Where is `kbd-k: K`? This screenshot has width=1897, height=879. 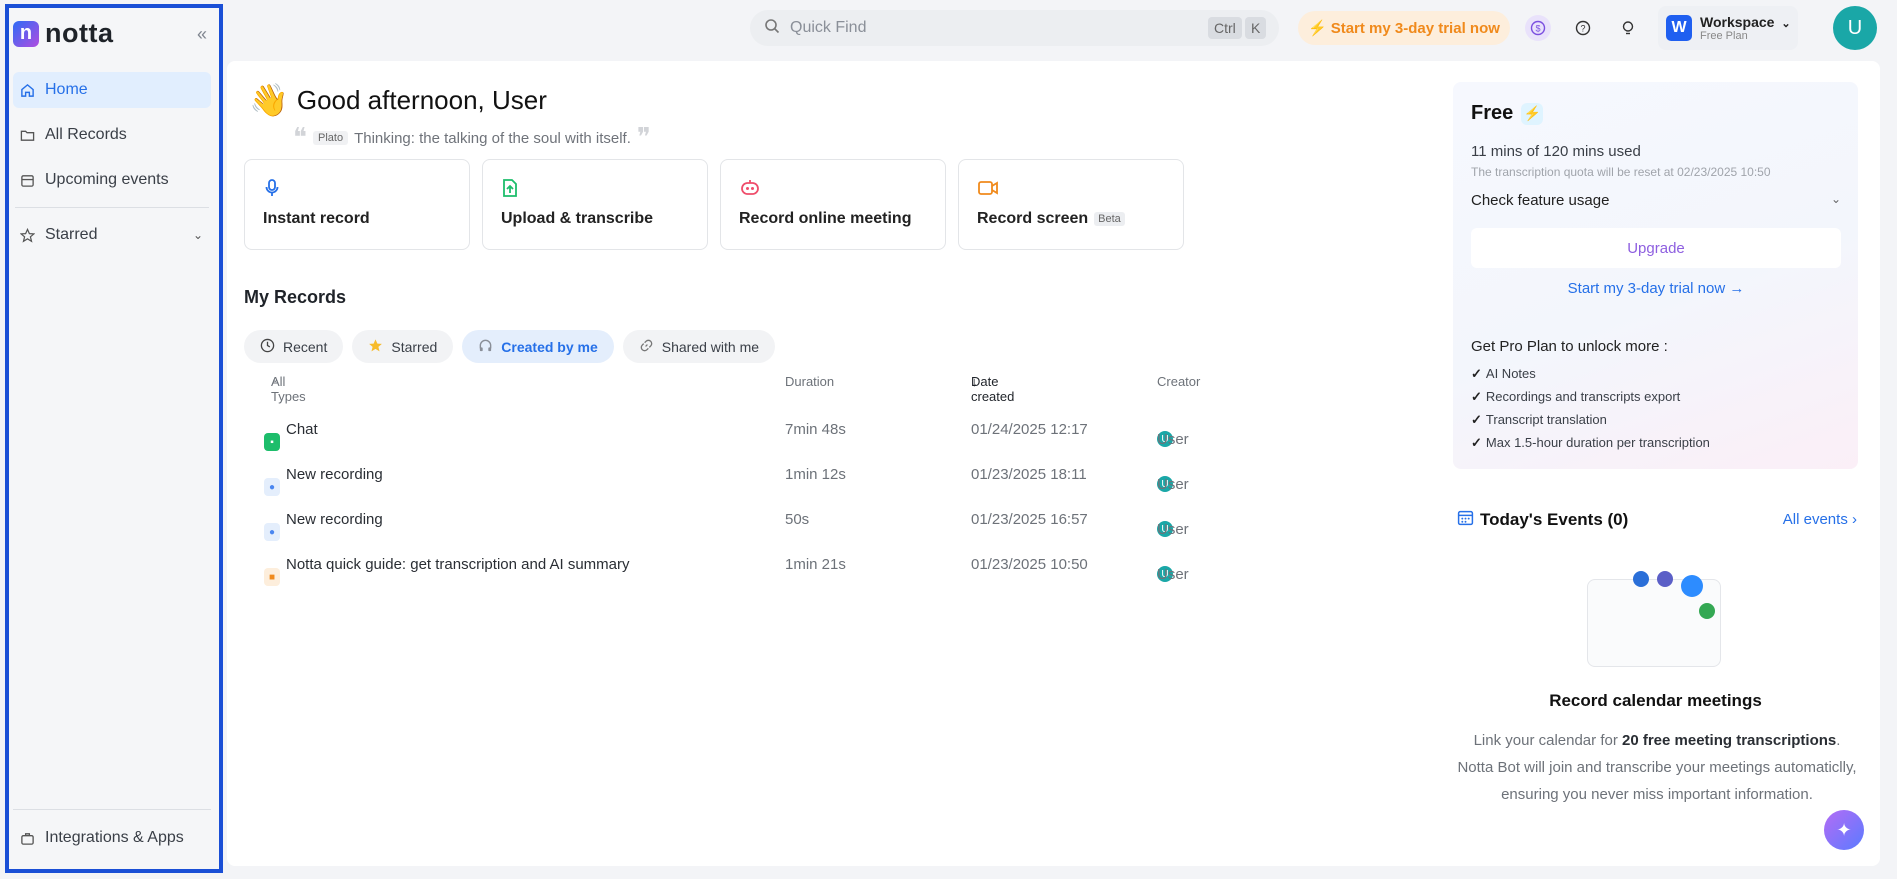
kbd-k: K is located at coordinates (1256, 28).